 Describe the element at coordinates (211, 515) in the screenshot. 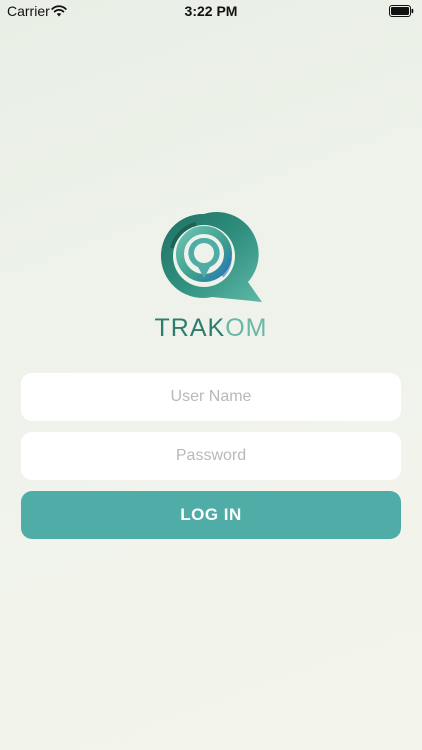

I see `login-button: LOG IN` at that location.